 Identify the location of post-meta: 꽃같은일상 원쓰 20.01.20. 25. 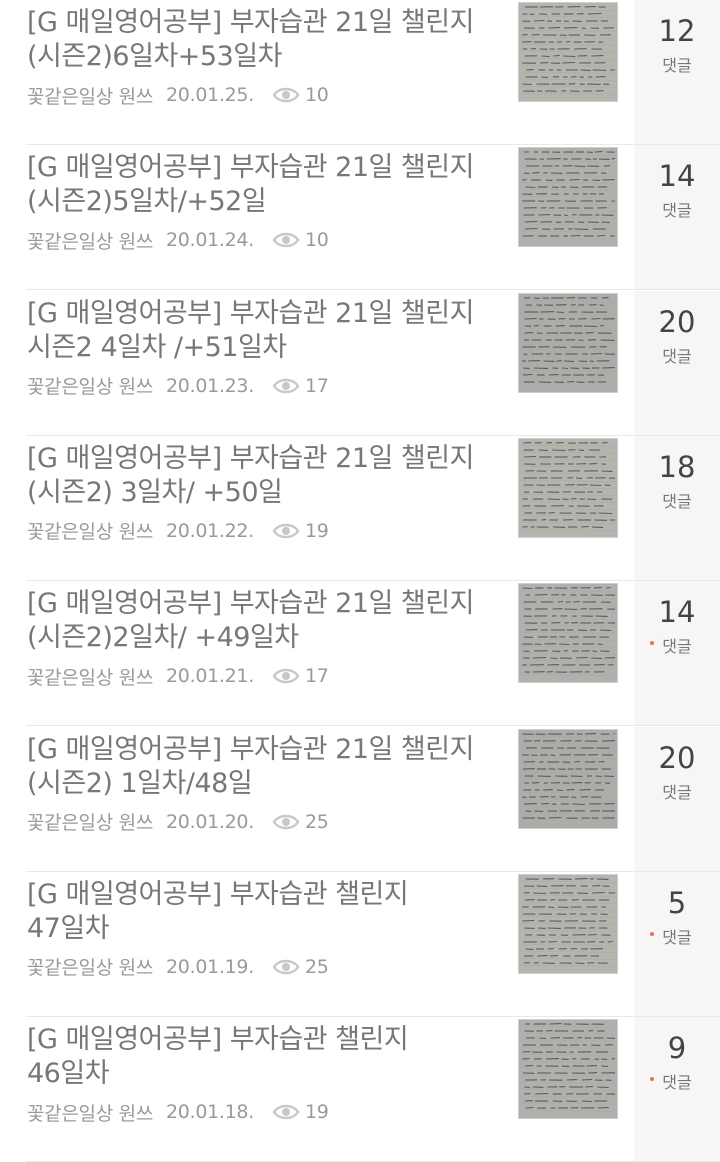
(178, 822).